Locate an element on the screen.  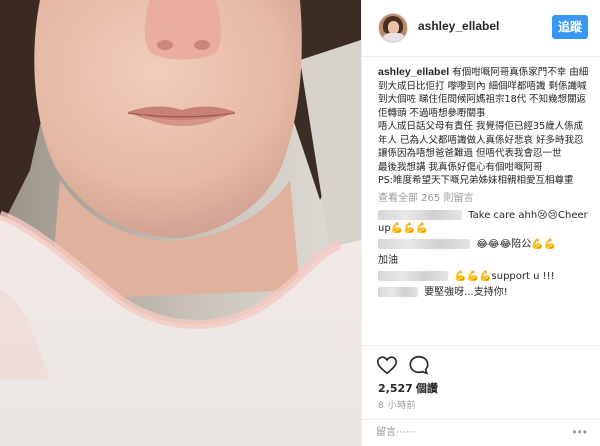
caption-paragraph-4: PS:唯度希望天下嘅兄弟姊妹相親相愛互相尊重 is located at coordinates (476, 180).